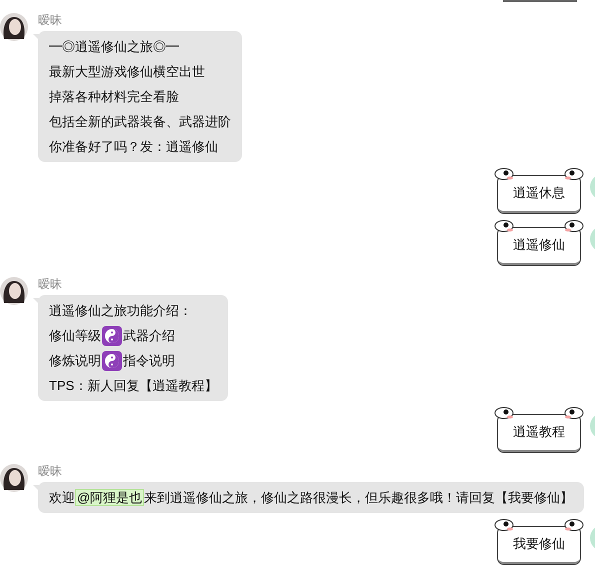  Describe the element at coordinates (127, 72) in the screenshot. I see `message-line: 最新大型游戏修仙横空出世` at that location.